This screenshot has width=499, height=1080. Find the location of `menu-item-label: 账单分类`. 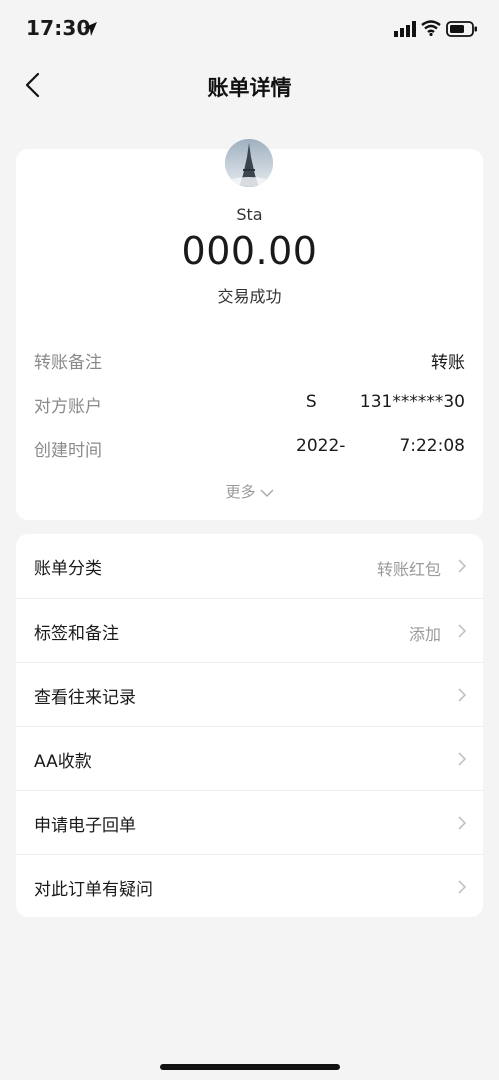

menu-item-label: 账单分类 is located at coordinates (68, 569).